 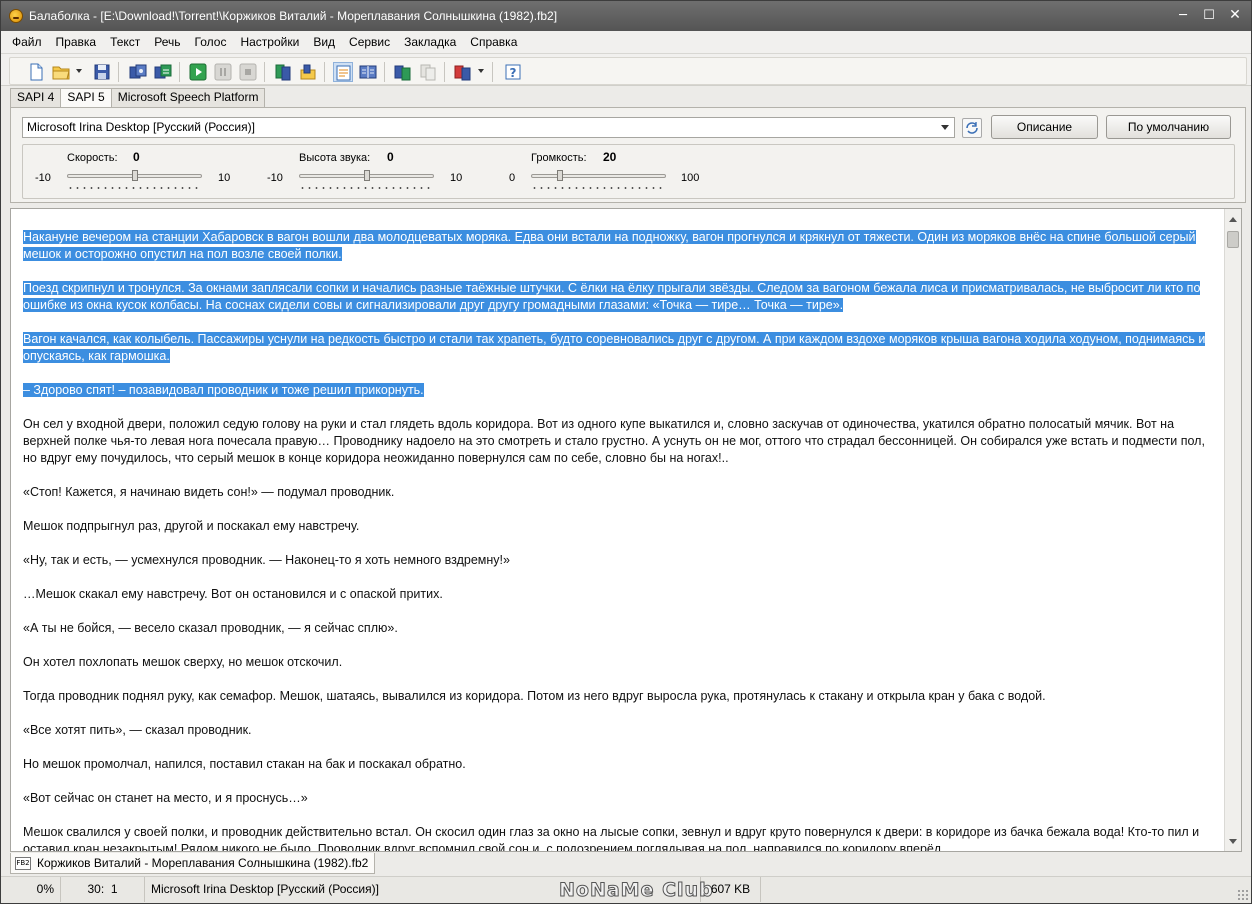 I want to click on batch-convert-icon, so click(x=163, y=72).